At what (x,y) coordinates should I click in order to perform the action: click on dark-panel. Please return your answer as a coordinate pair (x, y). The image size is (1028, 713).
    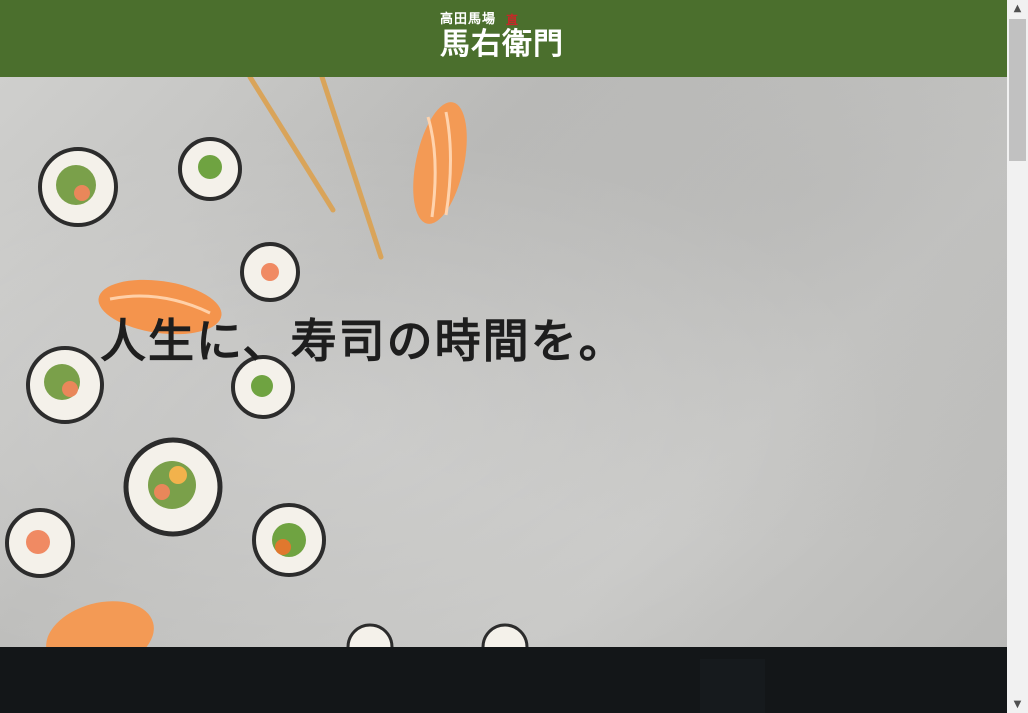
    Looking at the image, I should click on (732, 686).